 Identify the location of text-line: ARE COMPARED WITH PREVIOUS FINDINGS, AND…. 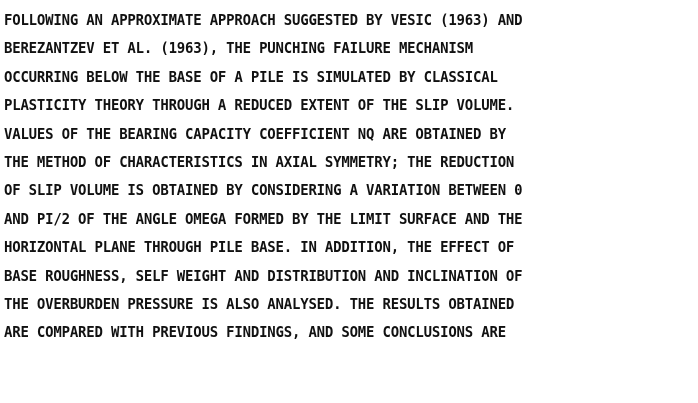
(255, 332).